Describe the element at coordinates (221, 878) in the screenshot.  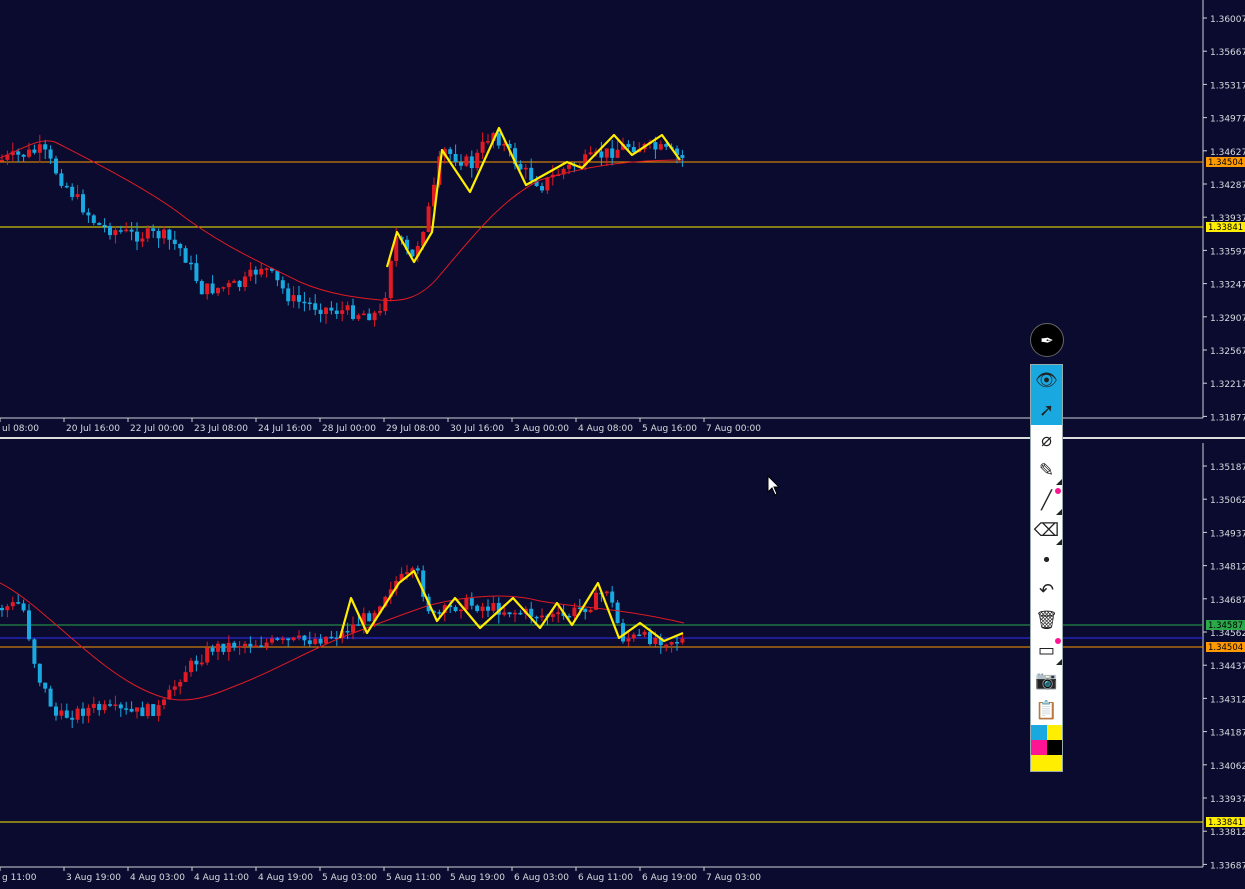
I see `time-tick-label: 4 Aug 11:00` at that location.